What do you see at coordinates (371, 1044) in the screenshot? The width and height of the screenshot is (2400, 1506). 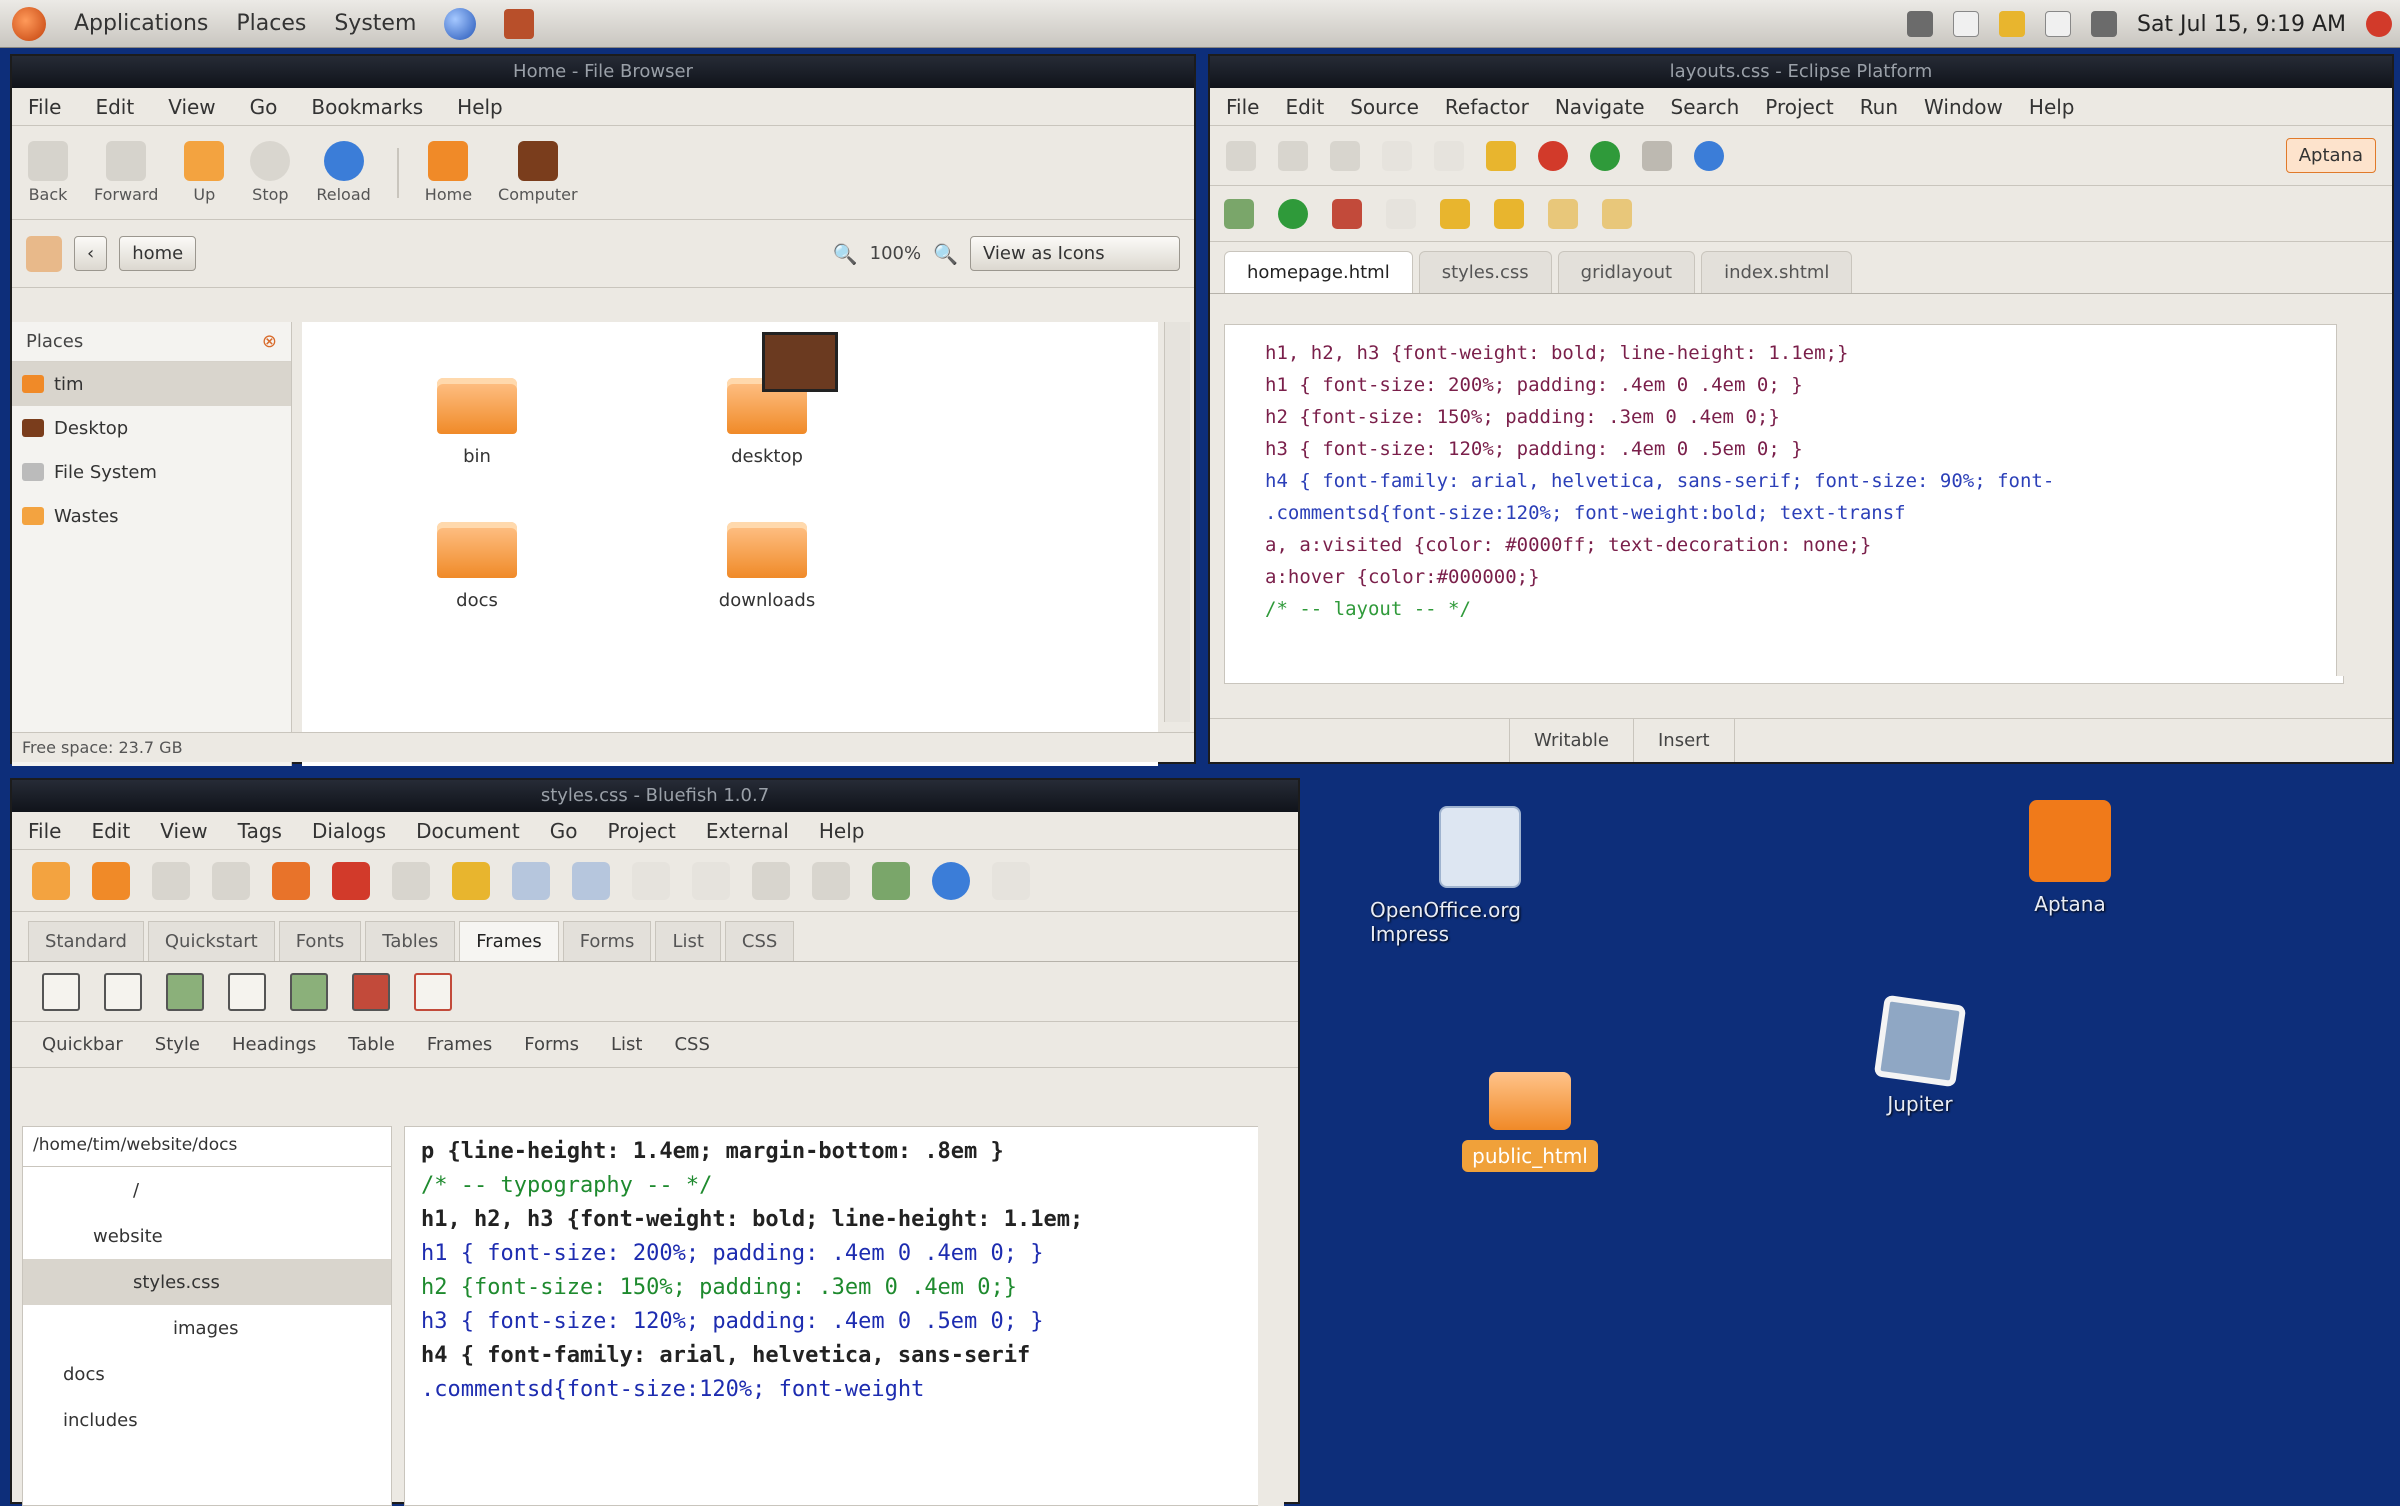 I see `quickbar-item: Table` at bounding box center [371, 1044].